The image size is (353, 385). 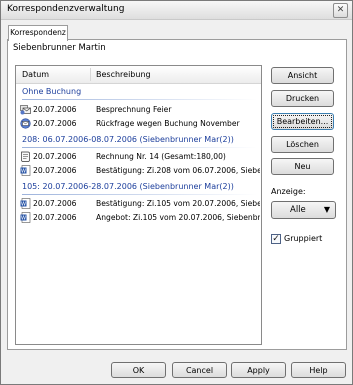 What do you see at coordinates (123, 74) in the screenshot?
I see `column-header-description: Beschreibung` at bounding box center [123, 74].